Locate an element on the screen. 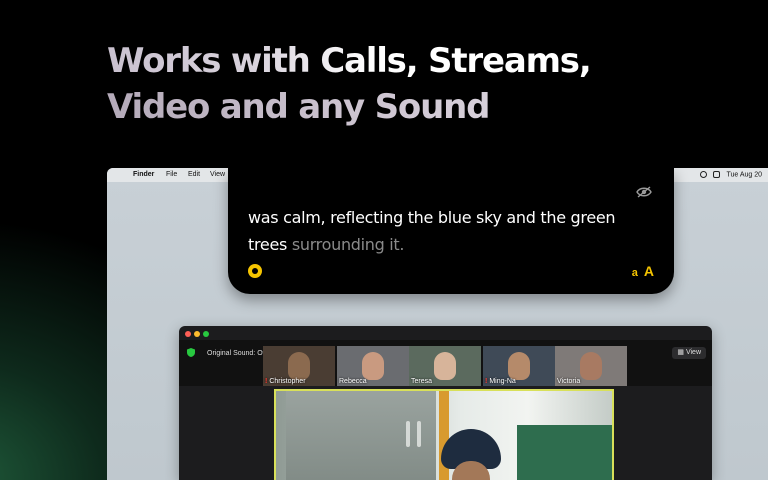 This screenshot has height=480, width=768. menu-item-view: View is located at coordinates (217, 174).